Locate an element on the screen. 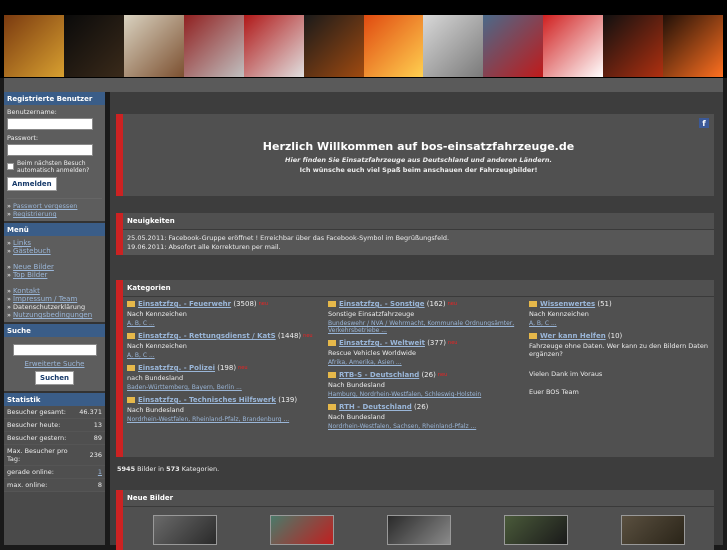 This screenshot has width=727, height=550. password-label: Passwort: is located at coordinates (23, 138).